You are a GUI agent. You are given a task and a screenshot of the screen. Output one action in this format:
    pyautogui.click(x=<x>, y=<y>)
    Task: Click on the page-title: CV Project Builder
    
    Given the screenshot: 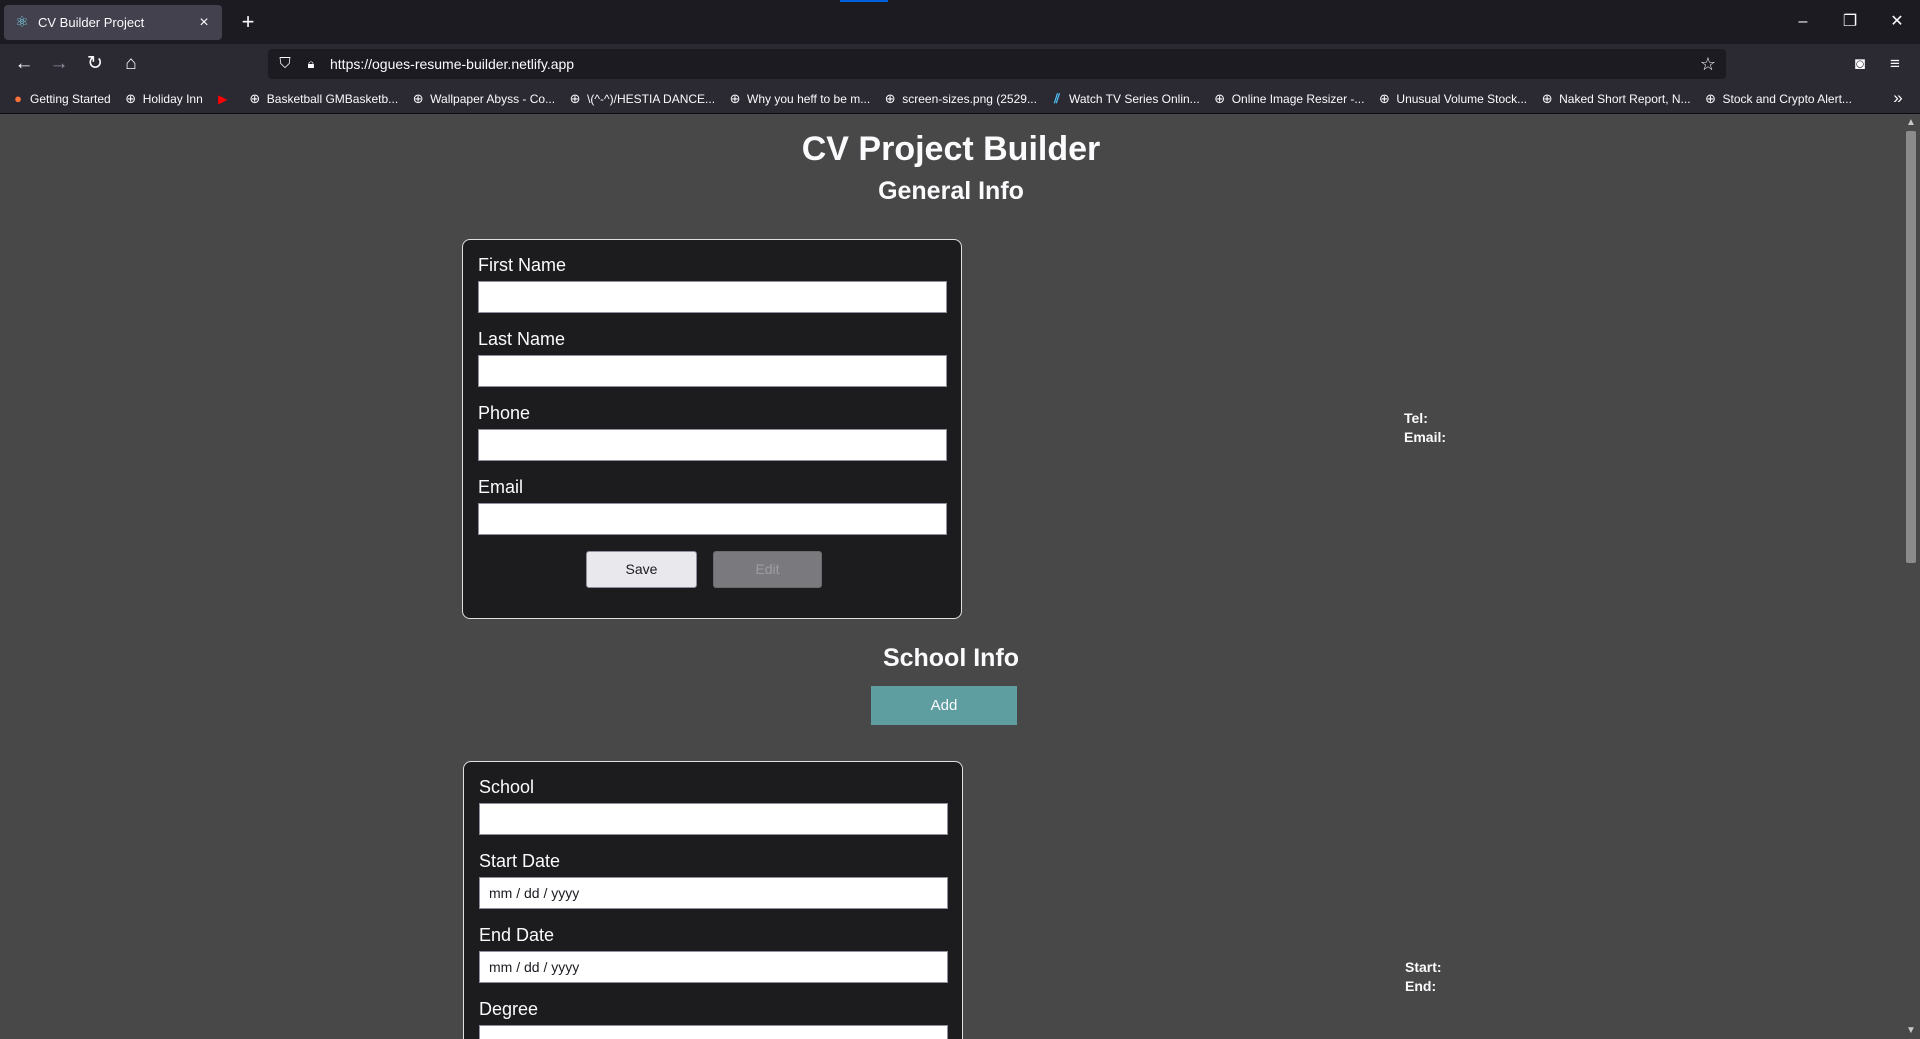 What is the action you would take?
    pyautogui.click(x=951, y=149)
    